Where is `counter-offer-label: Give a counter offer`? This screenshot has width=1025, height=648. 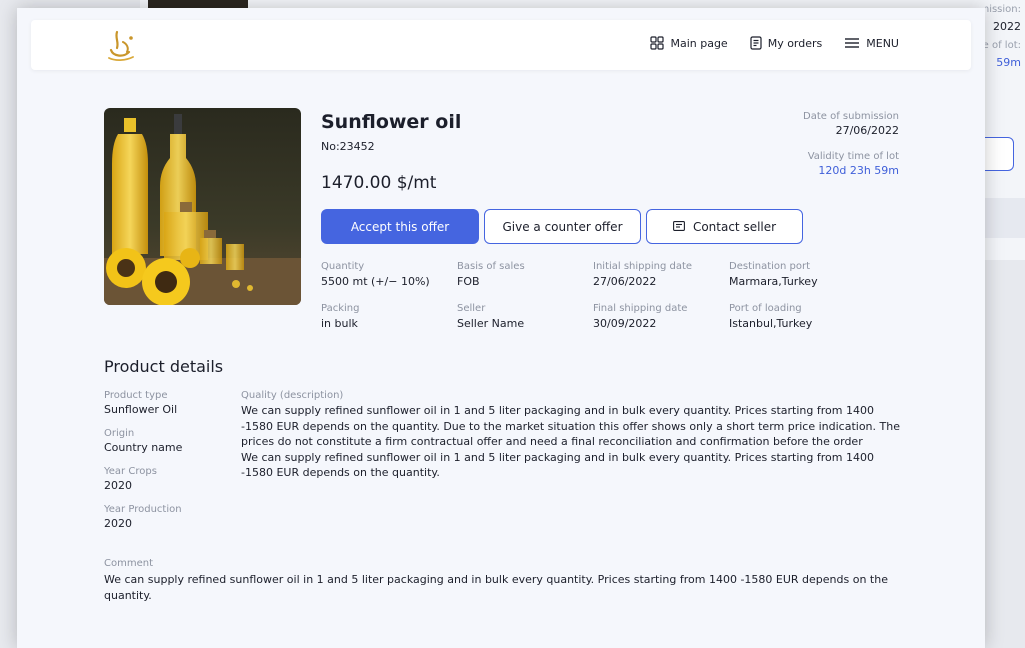 counter-offer-label: Give a counter offer is located at coordinates (562, 226).